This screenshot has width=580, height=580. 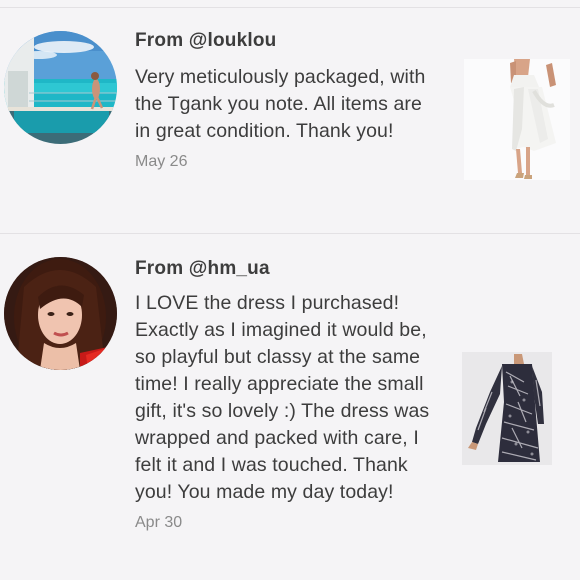 I want to click on review-date: Apr 30, so click(x=159, y=522).